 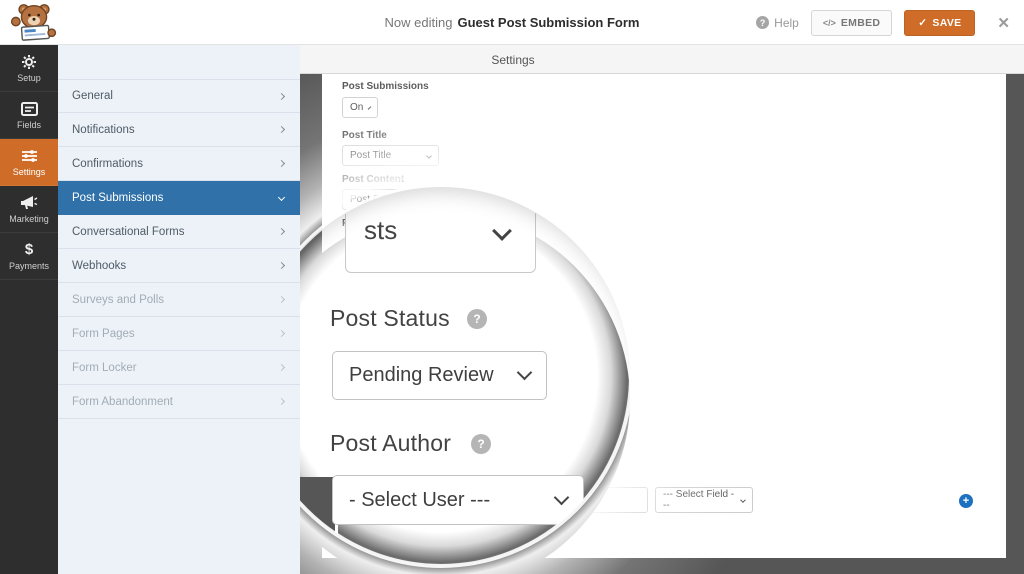 I want to click on code-icon: </>, so click(x=829, y=22).